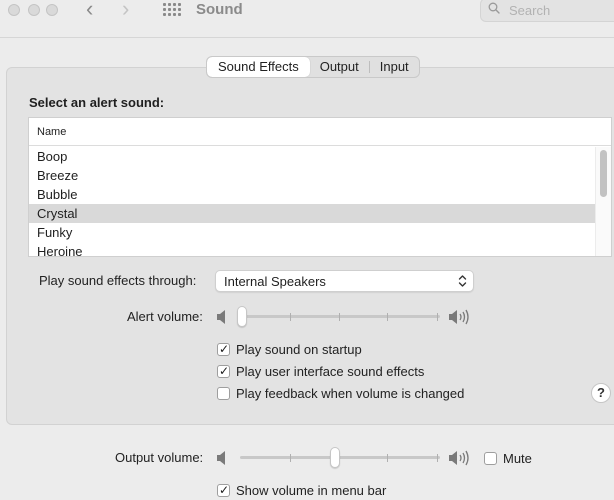 The width and height of the screenshot is (614, 500). I want to click on tab-sound-effects: Sound Effects, so click(258, 67).